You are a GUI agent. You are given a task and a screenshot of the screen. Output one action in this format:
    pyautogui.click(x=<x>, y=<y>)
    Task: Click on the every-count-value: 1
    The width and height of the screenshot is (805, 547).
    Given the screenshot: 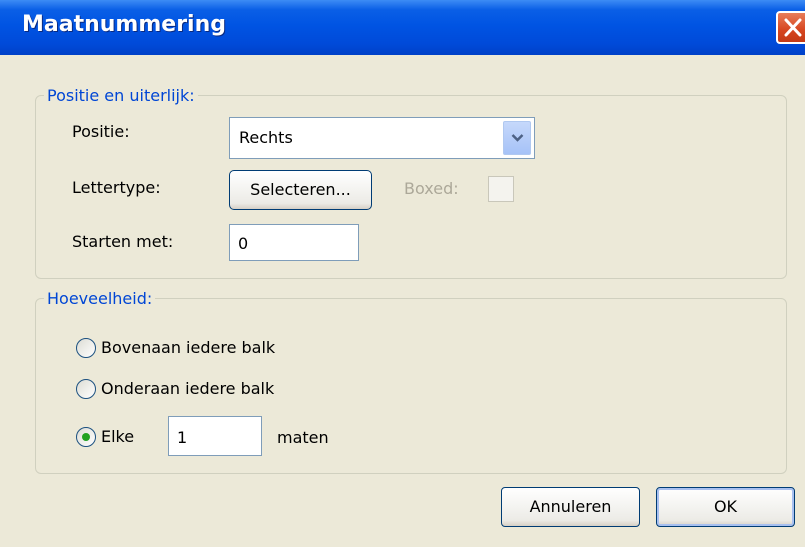 What is the action you would take?
    pyautogui.click(x=182, y=437)
    